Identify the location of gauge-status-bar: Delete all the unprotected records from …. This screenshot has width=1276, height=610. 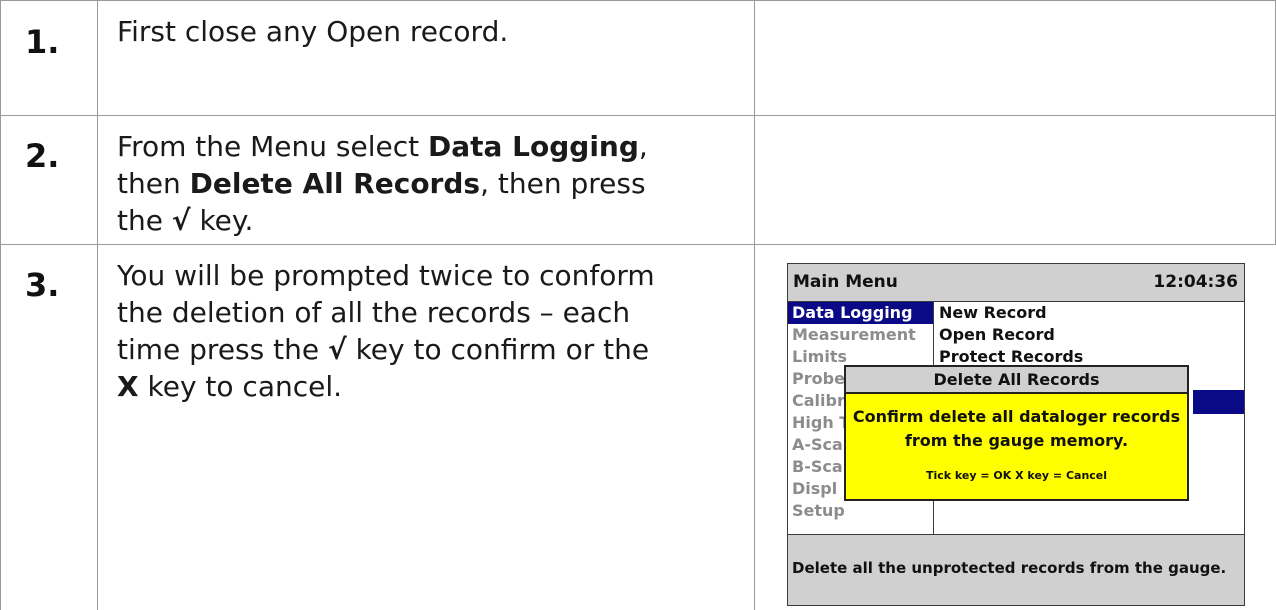
(1016, 569).